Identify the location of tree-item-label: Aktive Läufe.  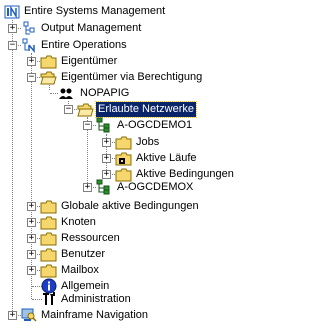
(166, 157).